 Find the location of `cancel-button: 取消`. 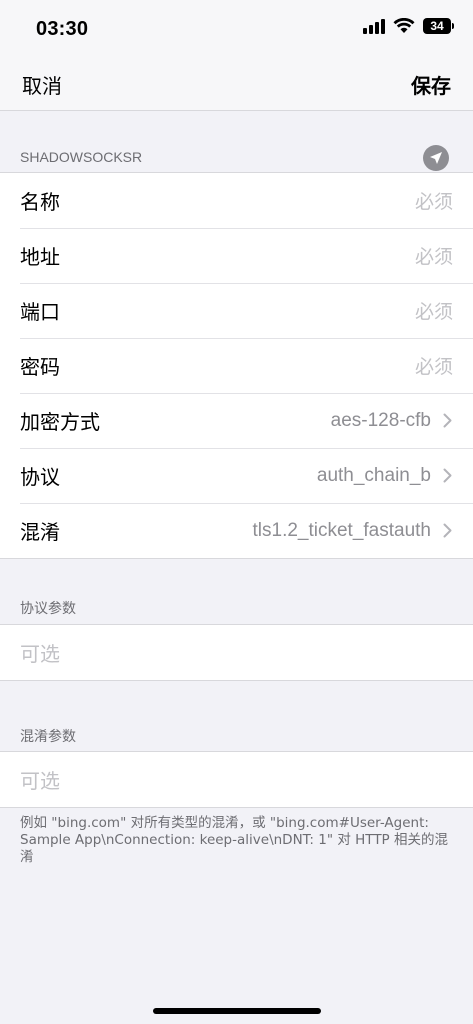

cancel-button: 取消 is located at coordinates (42, 84).